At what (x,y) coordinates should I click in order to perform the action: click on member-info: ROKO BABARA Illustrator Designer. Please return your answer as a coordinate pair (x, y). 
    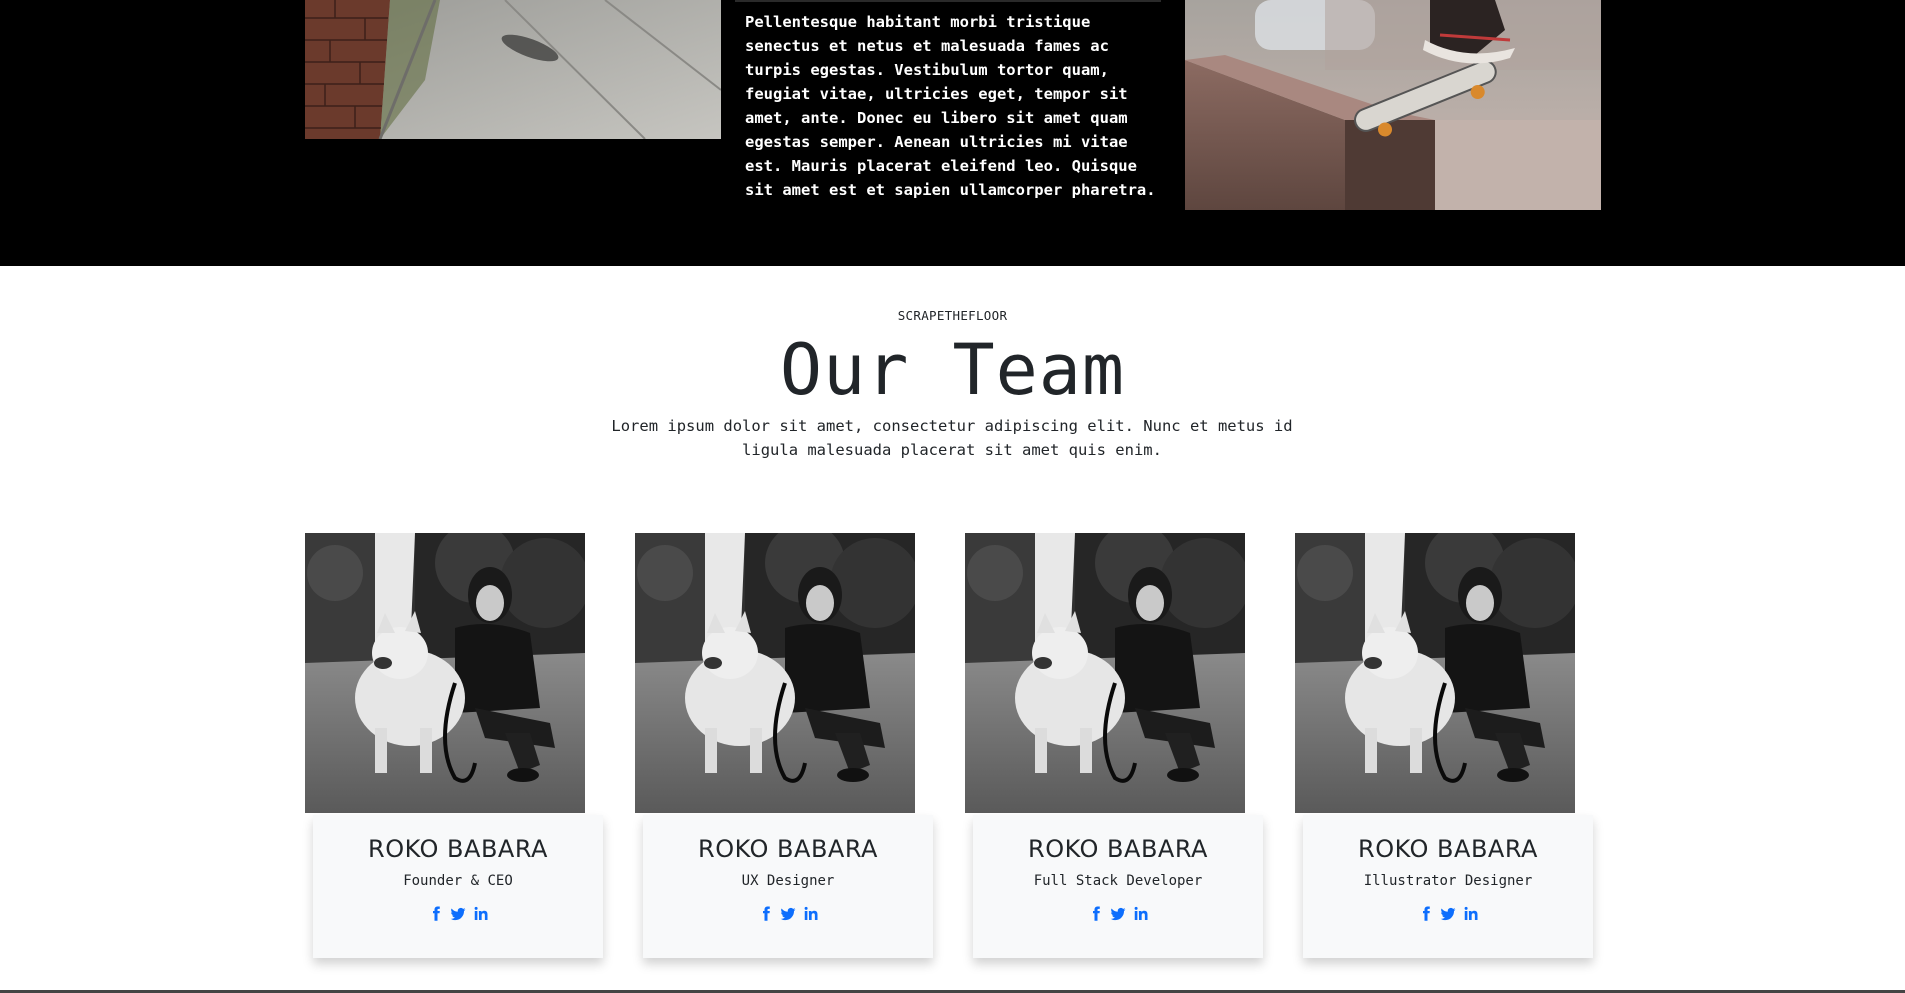
    Looking at the image, I should click on (1448, 886).